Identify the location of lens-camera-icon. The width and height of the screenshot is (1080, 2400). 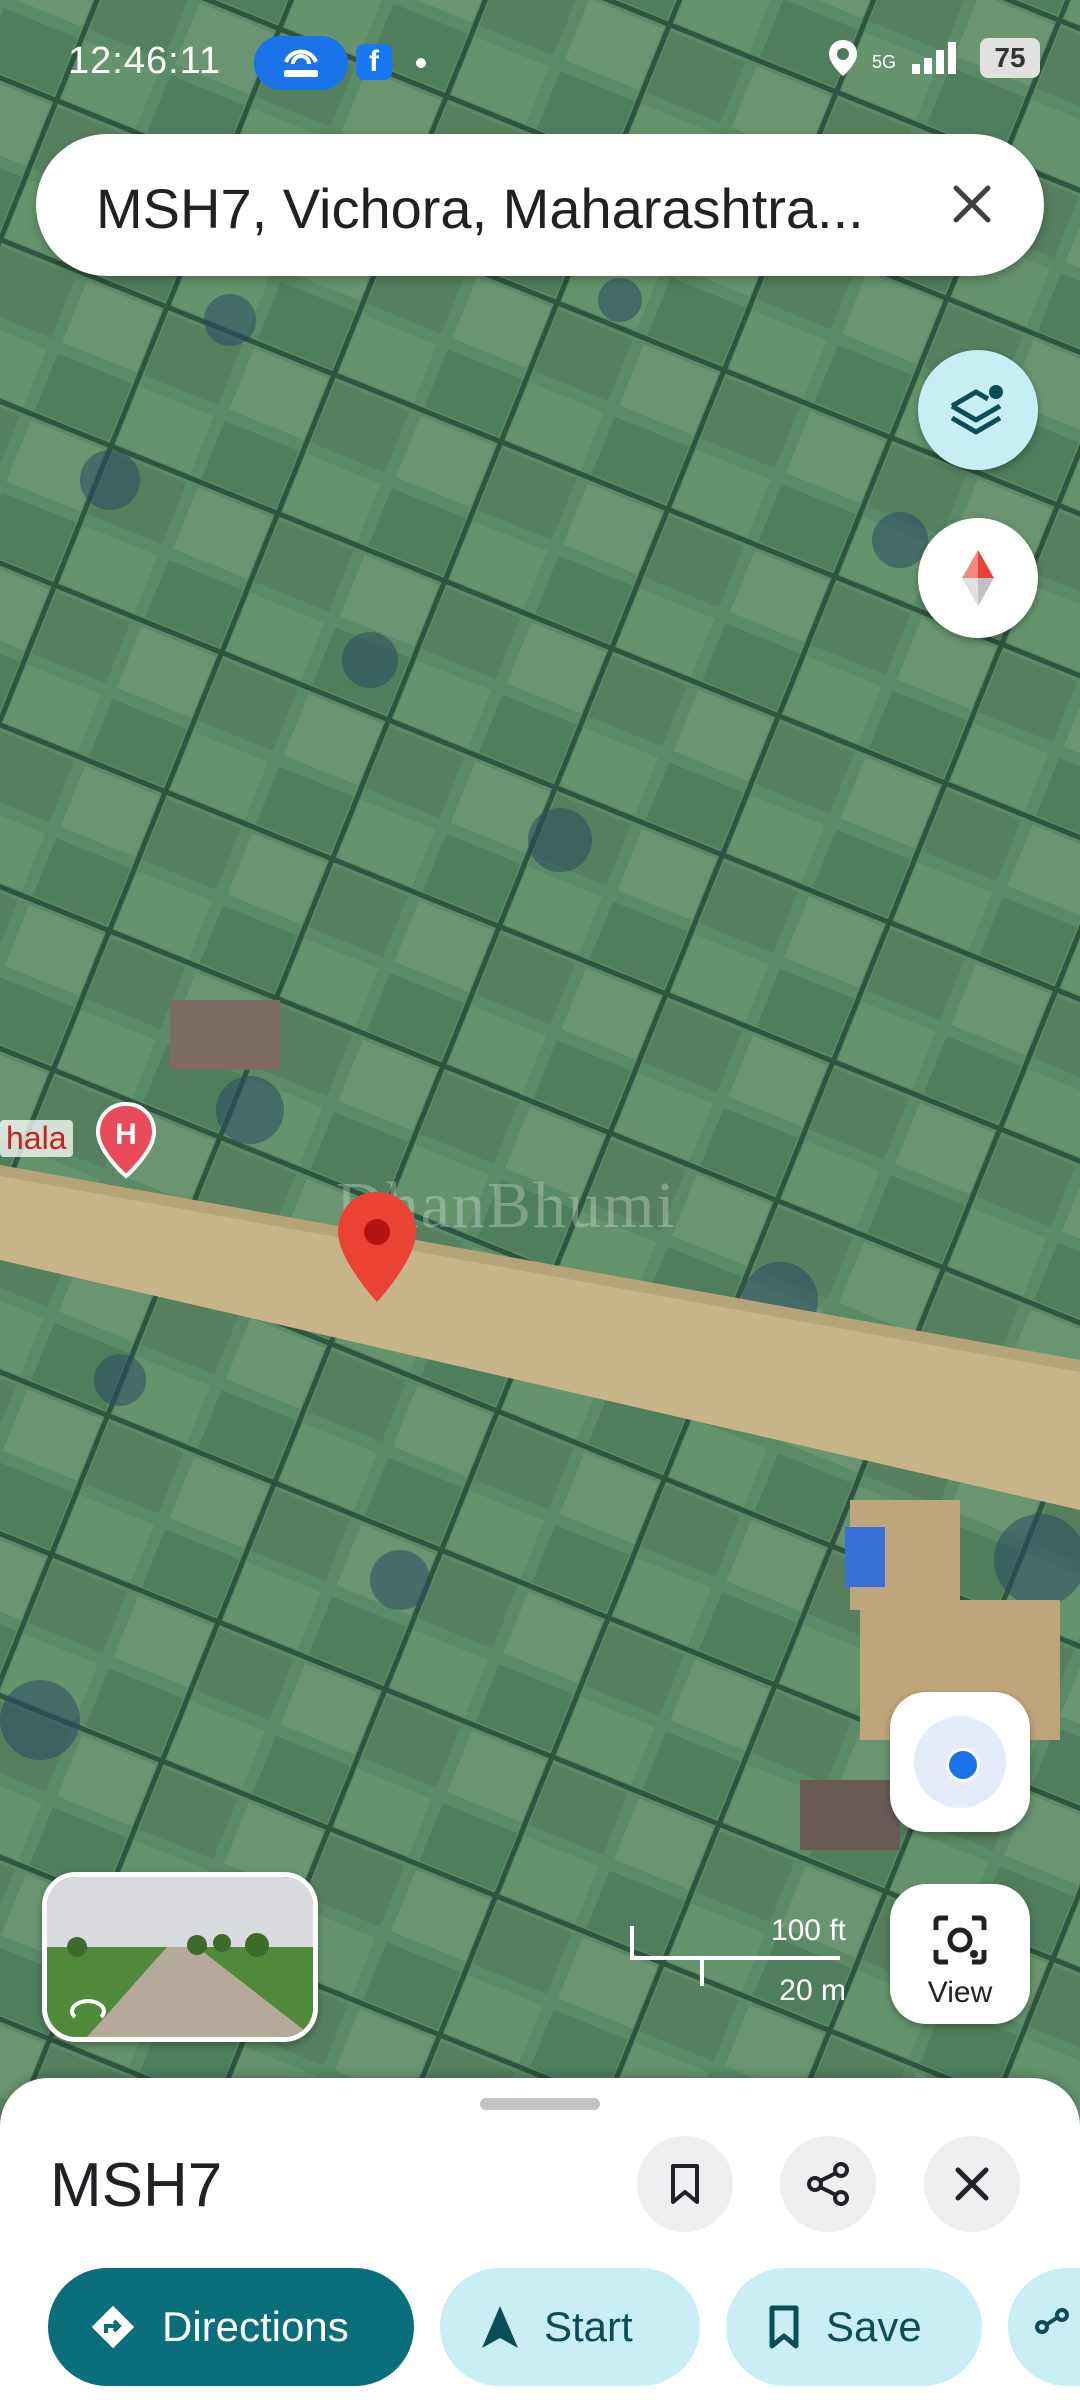
(960, 1940).